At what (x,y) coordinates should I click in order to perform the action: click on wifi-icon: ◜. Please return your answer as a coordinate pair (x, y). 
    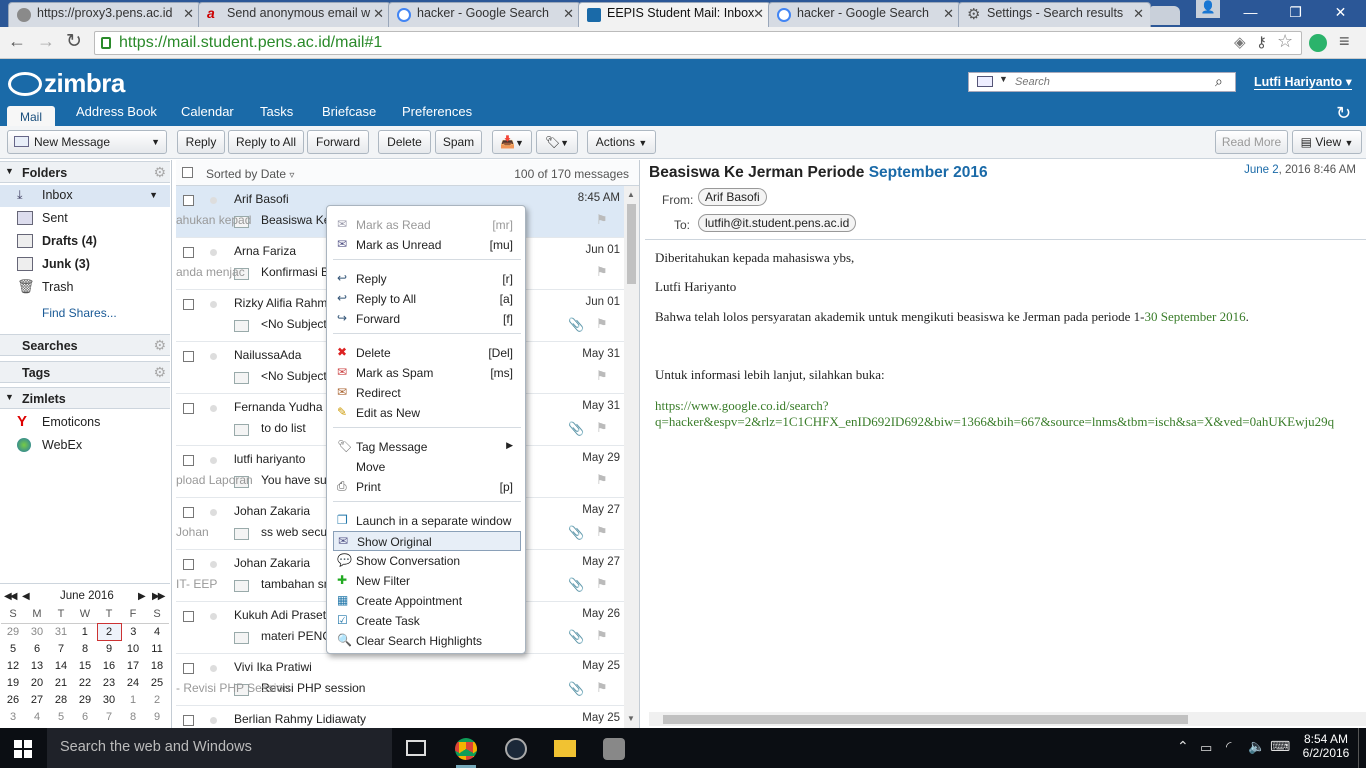
    Looking at the image, I should click on (1228, 746).